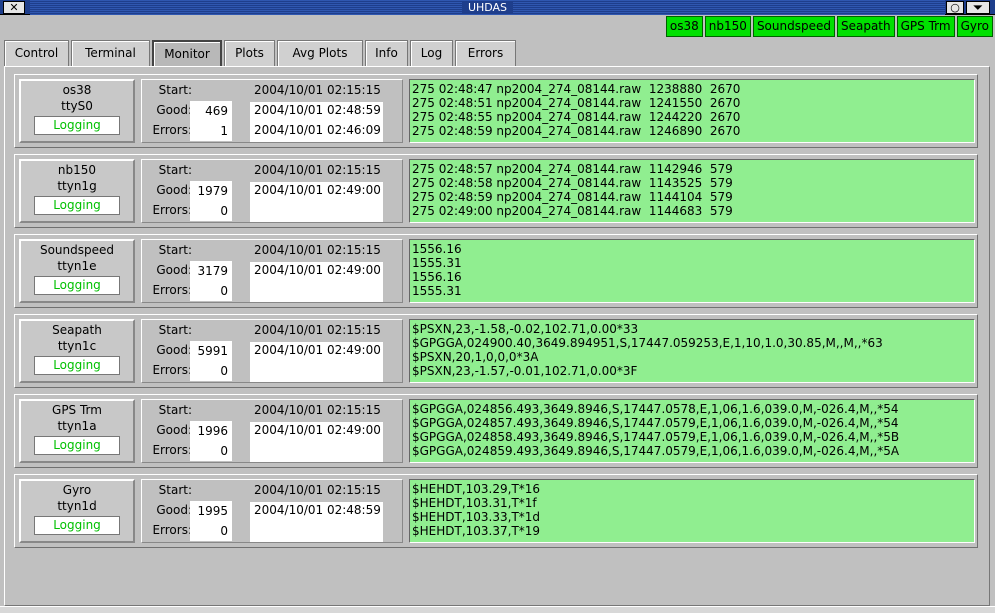  Describe the element at coordinates (497, 609) in the screenshot. I see `bottom-edge` at that location.